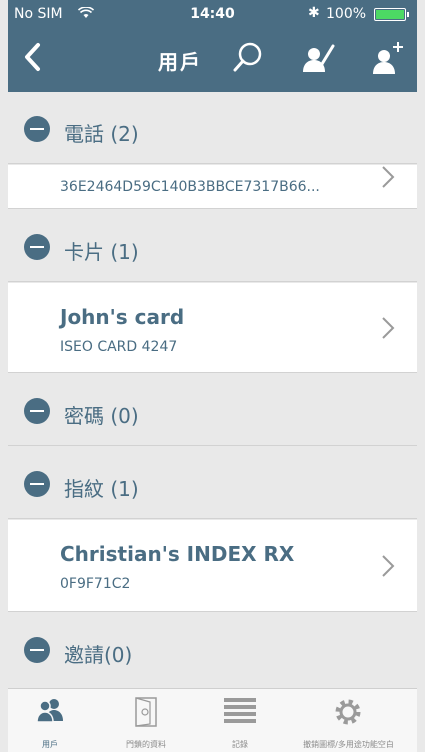  Describe the element at coordinates (240, 744) in the screenshot. I see `tab-label: 記錄` at that location.